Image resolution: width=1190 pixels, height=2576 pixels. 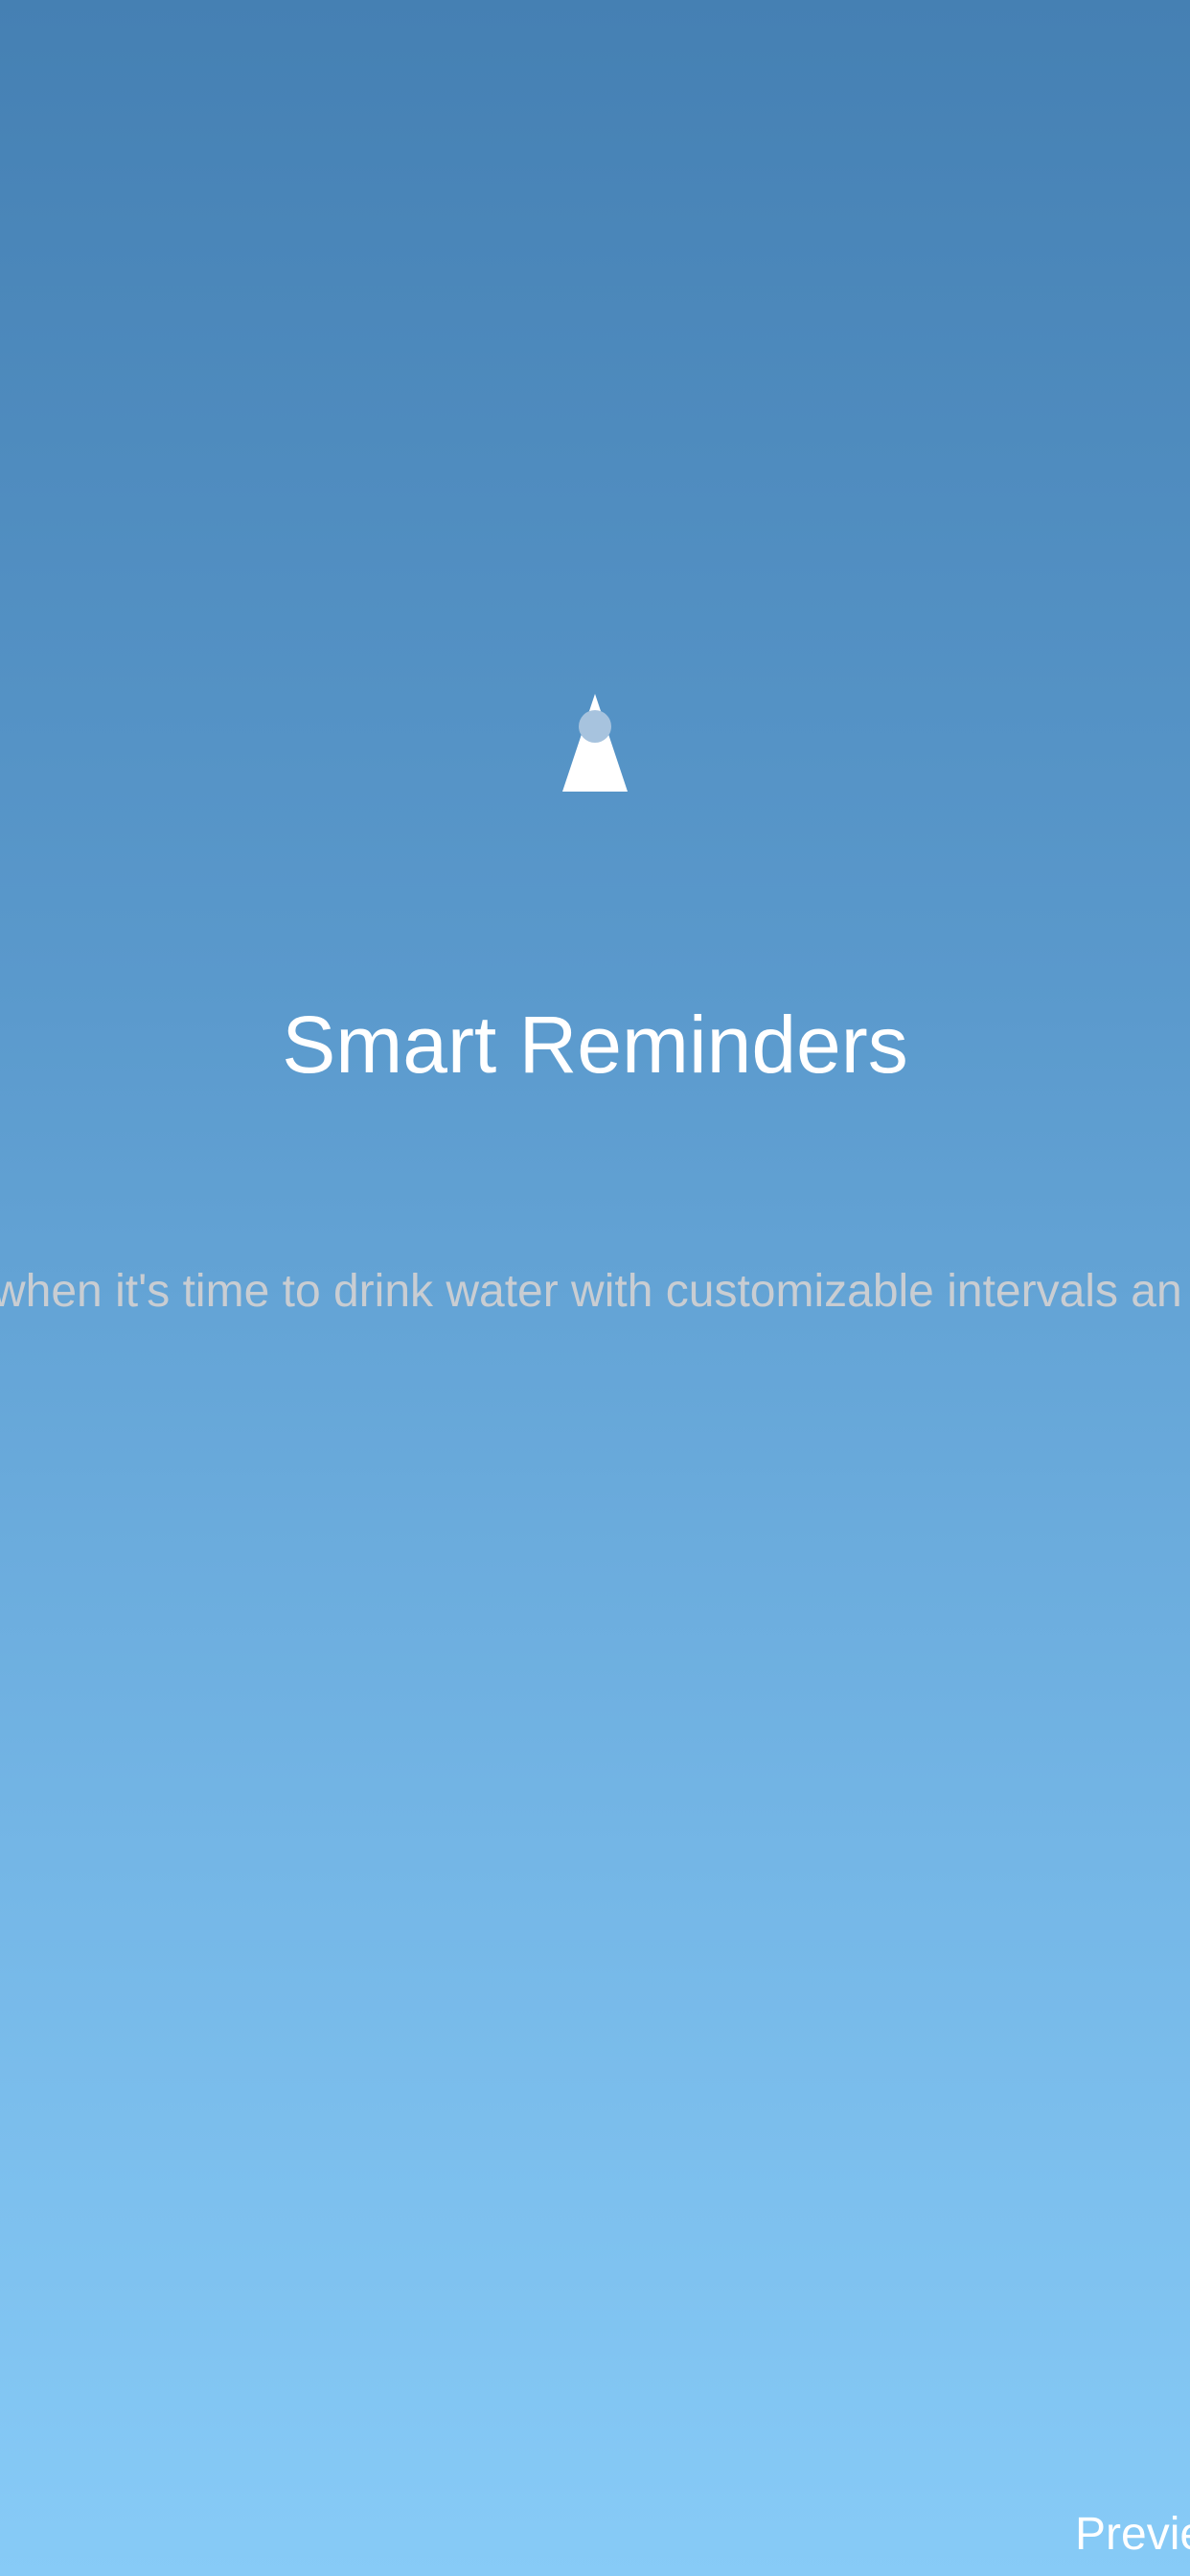 I want to click on page-title: Smart Reminders, so click(x=595, y=1045).